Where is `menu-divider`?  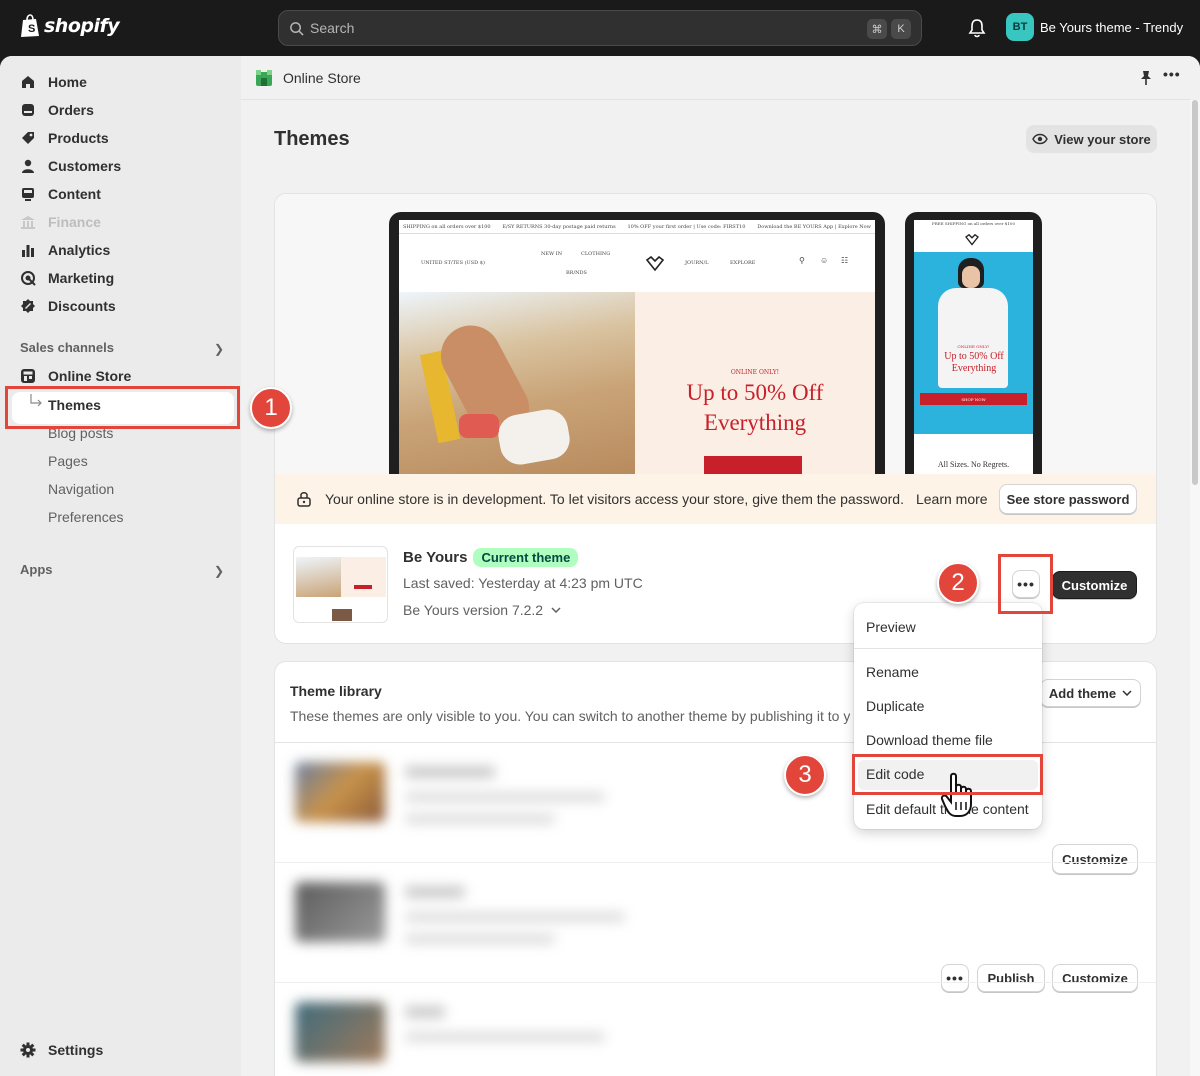 menu-divider is located at coordinates (948, 648).